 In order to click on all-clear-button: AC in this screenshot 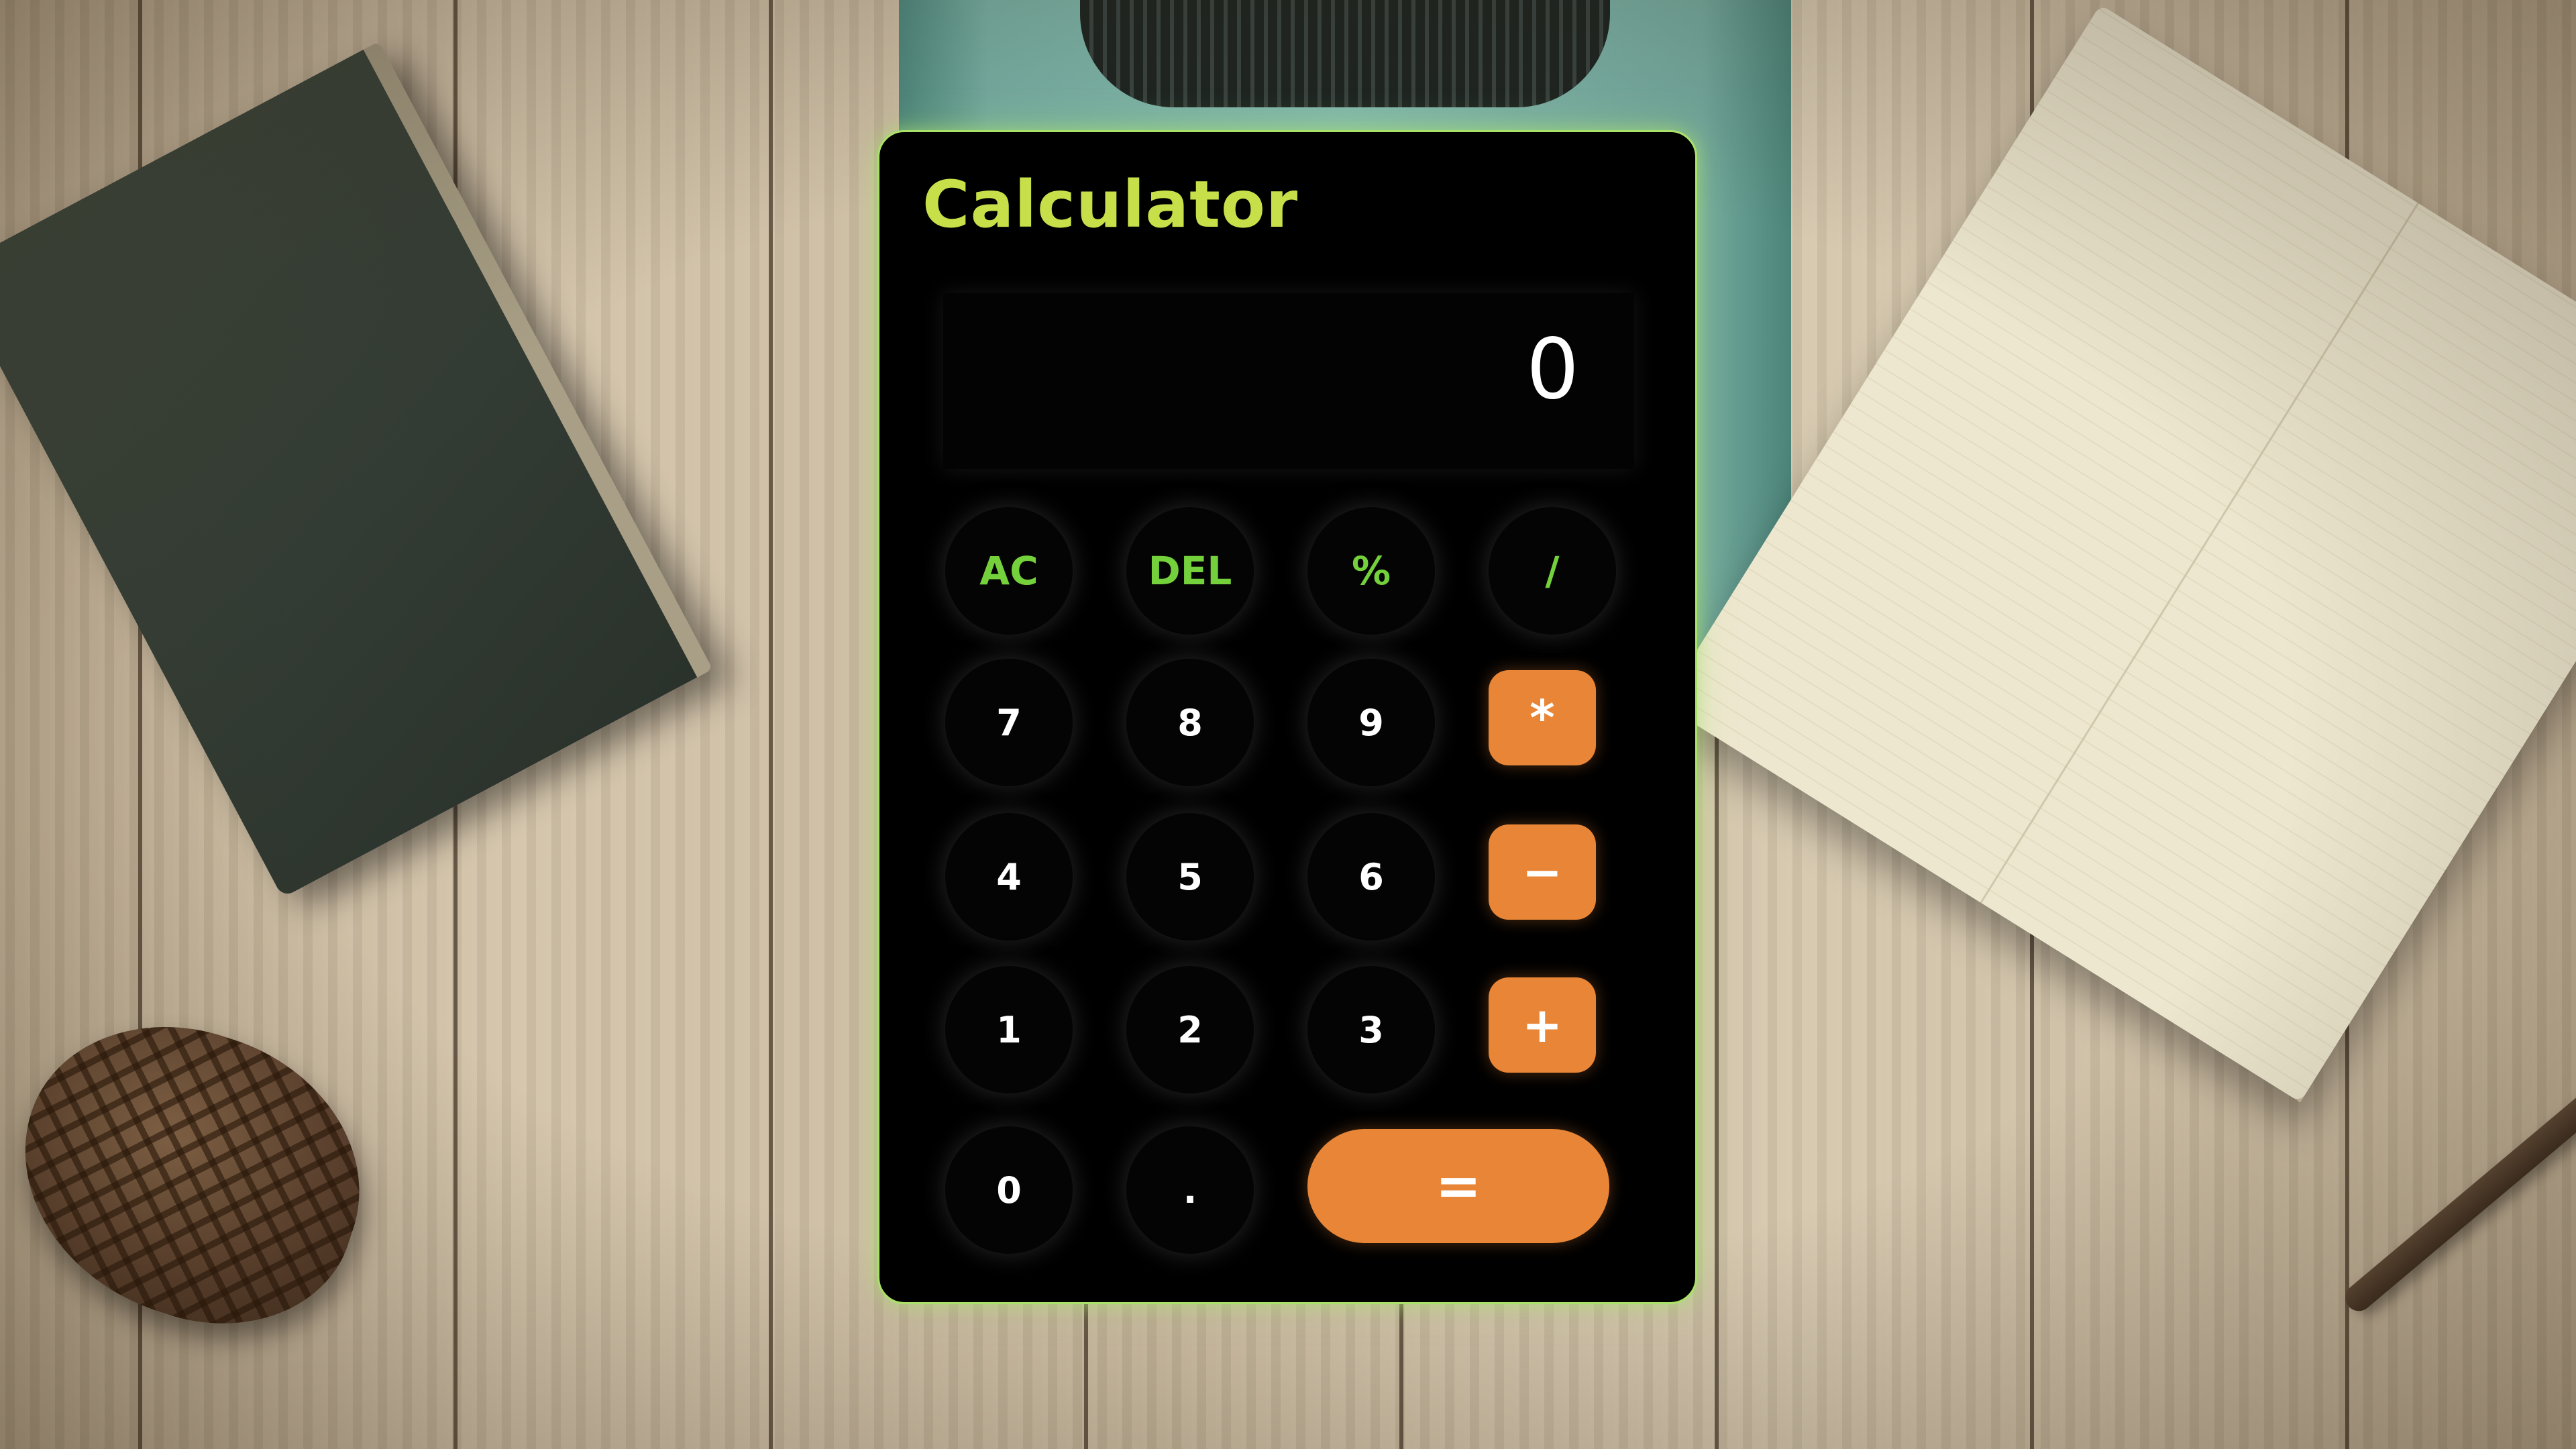, I will do `click(1009, 571)`.